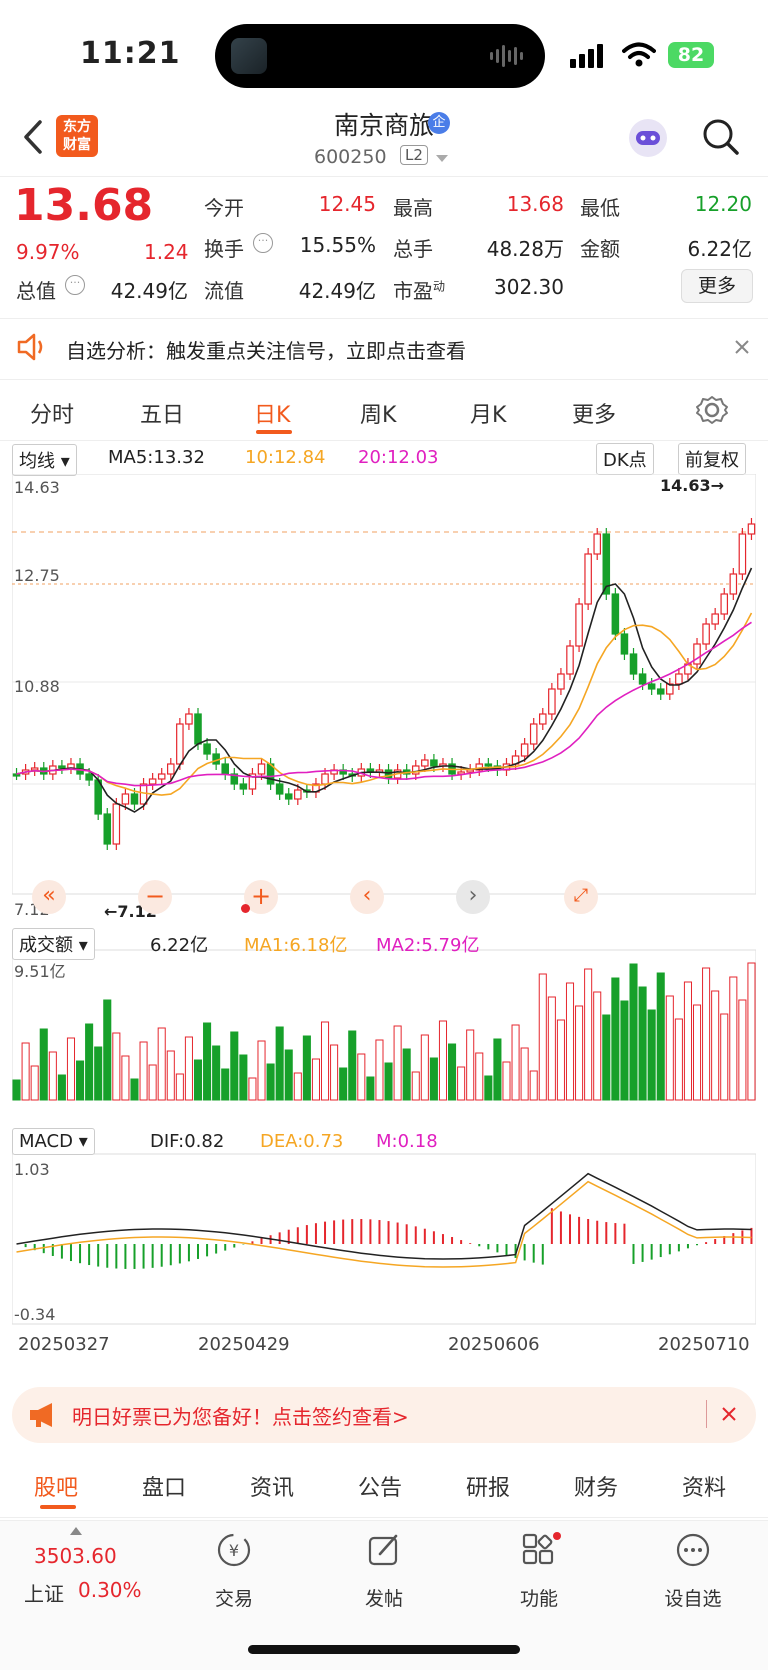 This screenshot has height=1670, width=768. What do you see at coordinates (58, 1507) in the screenshot?
I see `active-tab-indicator` at bounding box center [58, 1507].